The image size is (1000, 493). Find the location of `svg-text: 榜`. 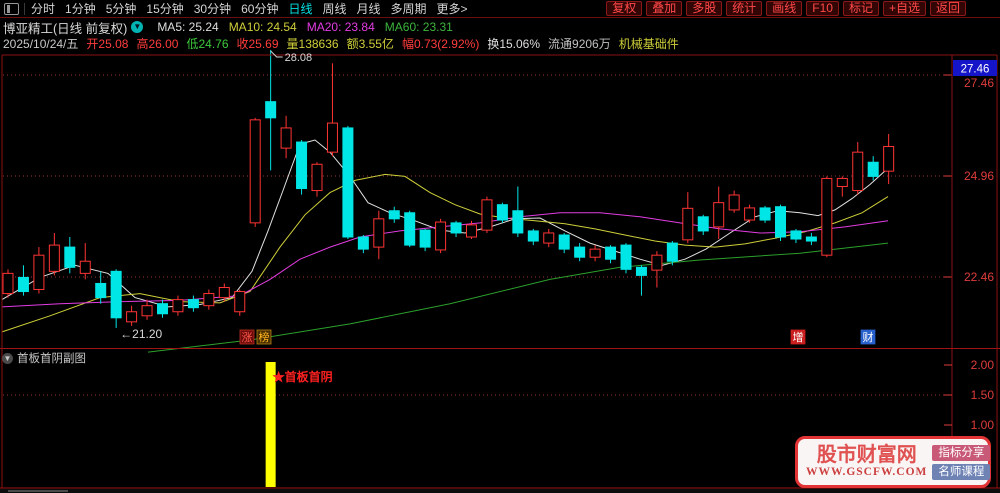

svg-text: 榜 is located at coordinates (264, 337).